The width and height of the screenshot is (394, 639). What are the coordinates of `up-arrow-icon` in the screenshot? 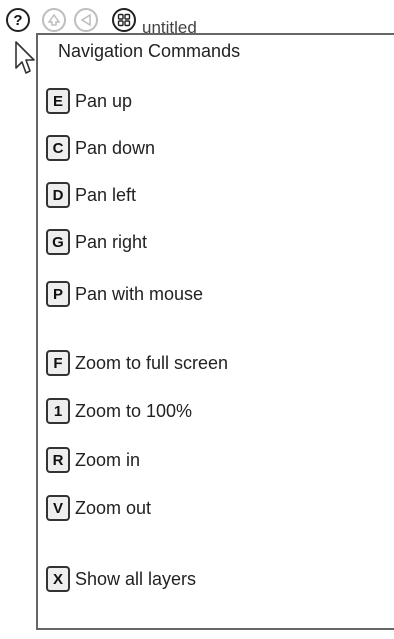 It's located at (54, 19).